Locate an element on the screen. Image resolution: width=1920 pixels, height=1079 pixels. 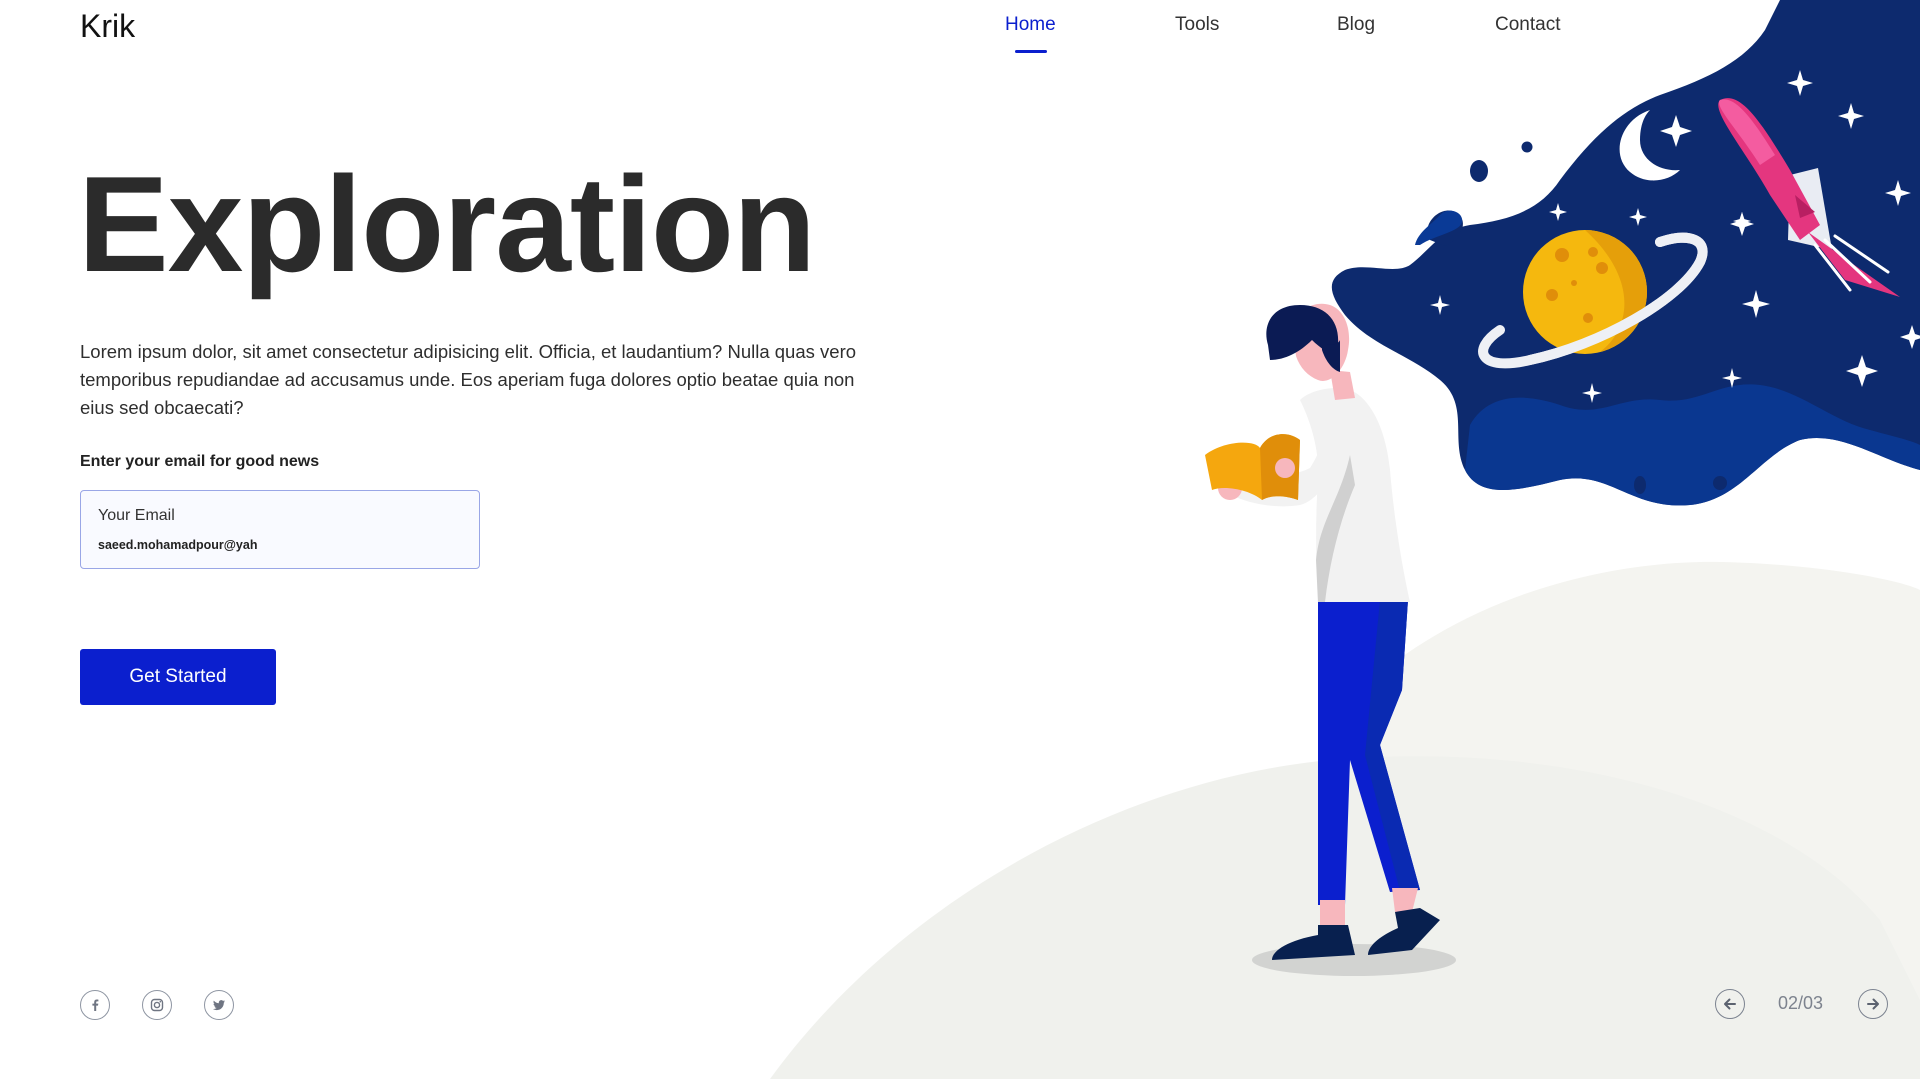
twitter-icon is located at coordinates (219, 1005).